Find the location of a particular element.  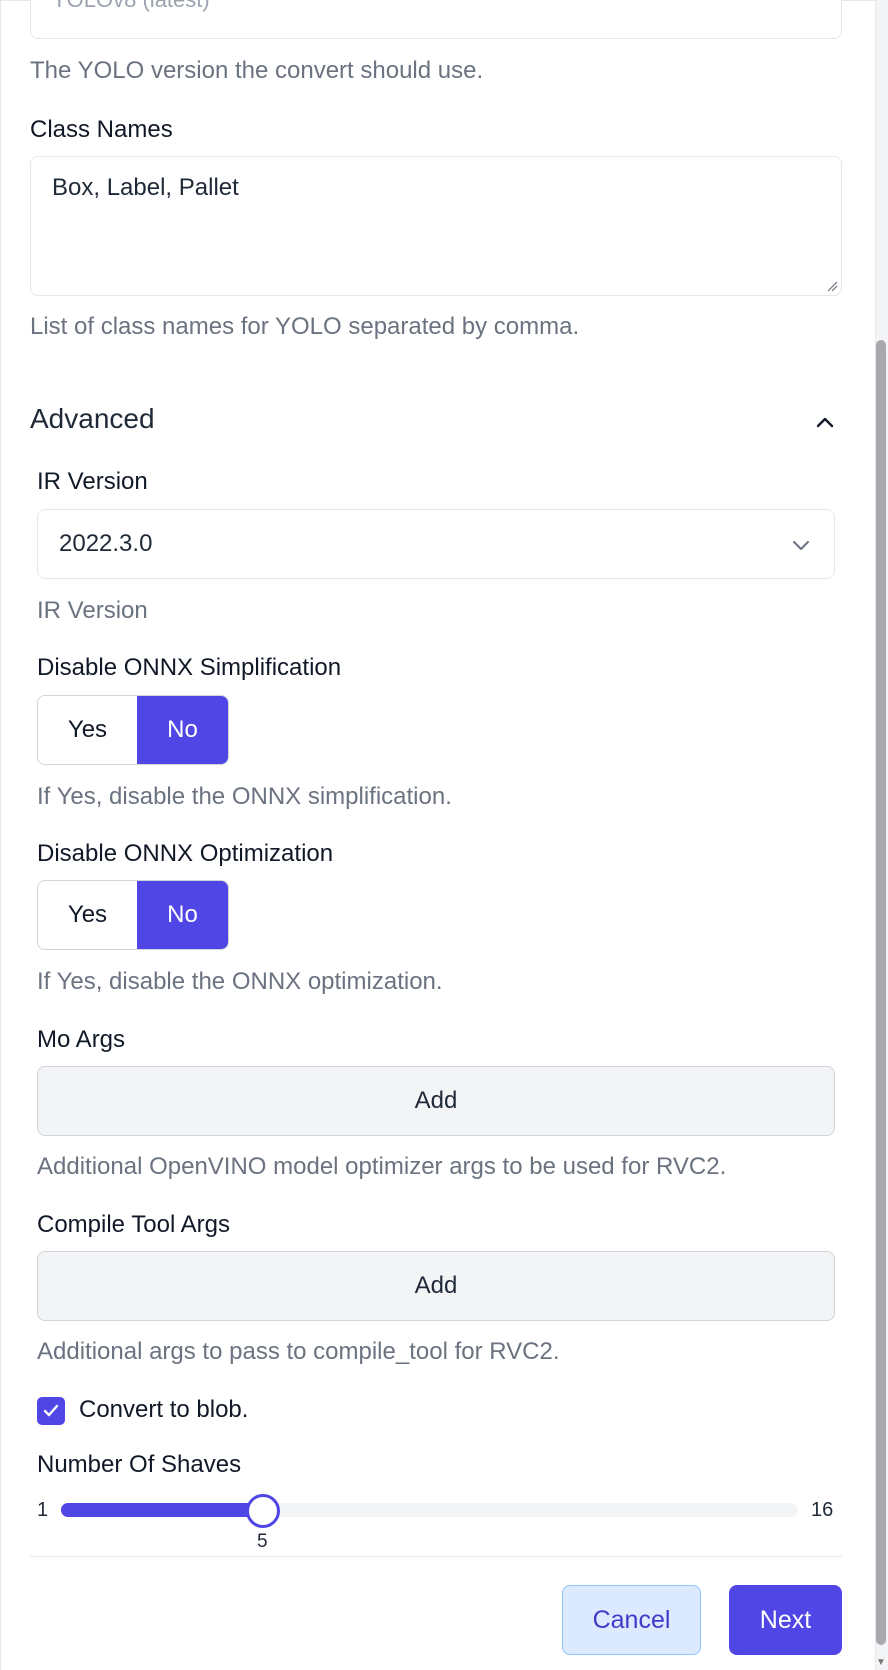

class-names-label: Class Names is located at coordinates (101, 129).